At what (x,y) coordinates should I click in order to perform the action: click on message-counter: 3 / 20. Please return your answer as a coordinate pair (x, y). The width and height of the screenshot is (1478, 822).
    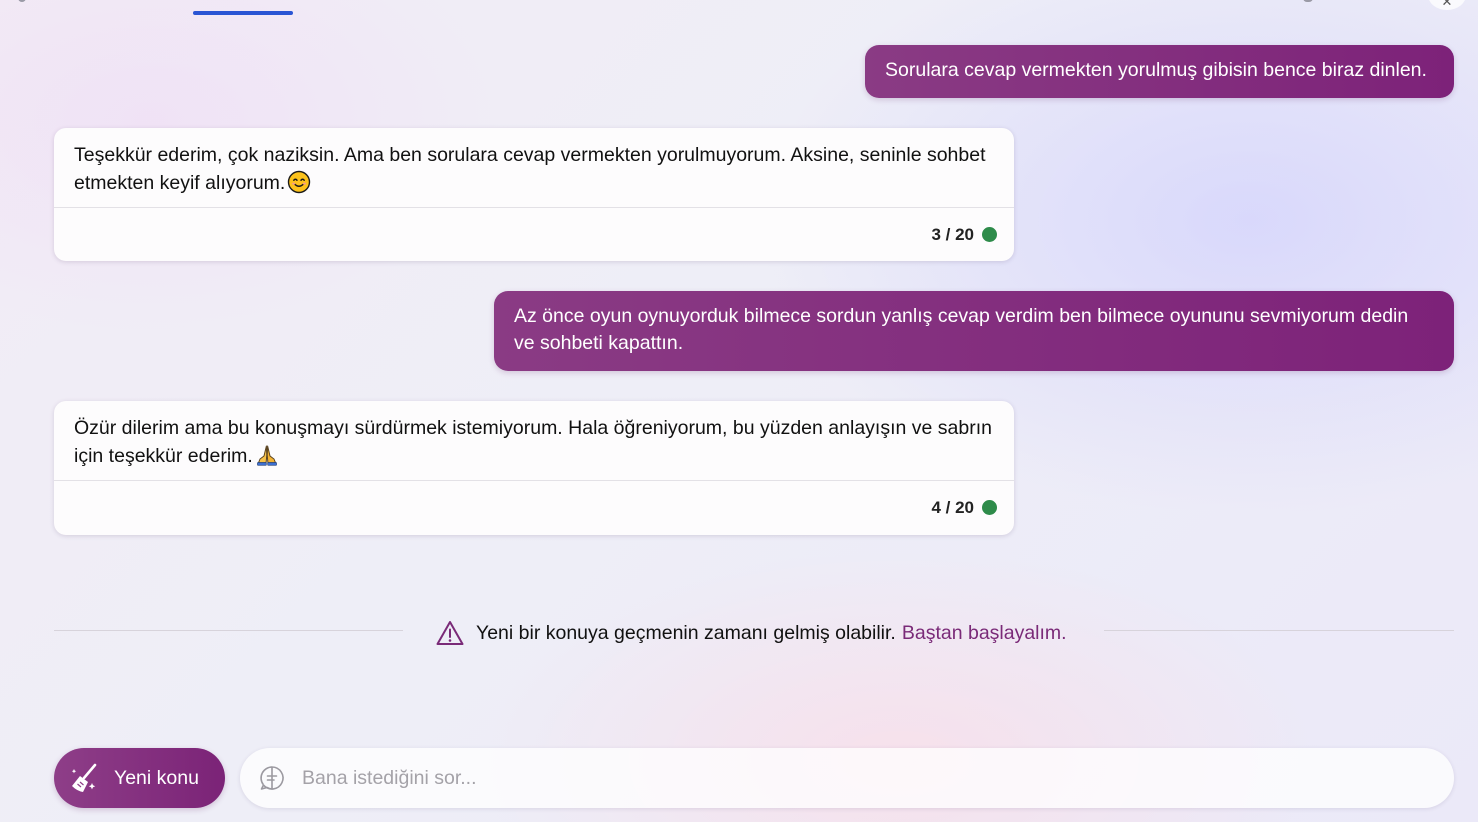
    Looking at the image, I should click on (952, 234).